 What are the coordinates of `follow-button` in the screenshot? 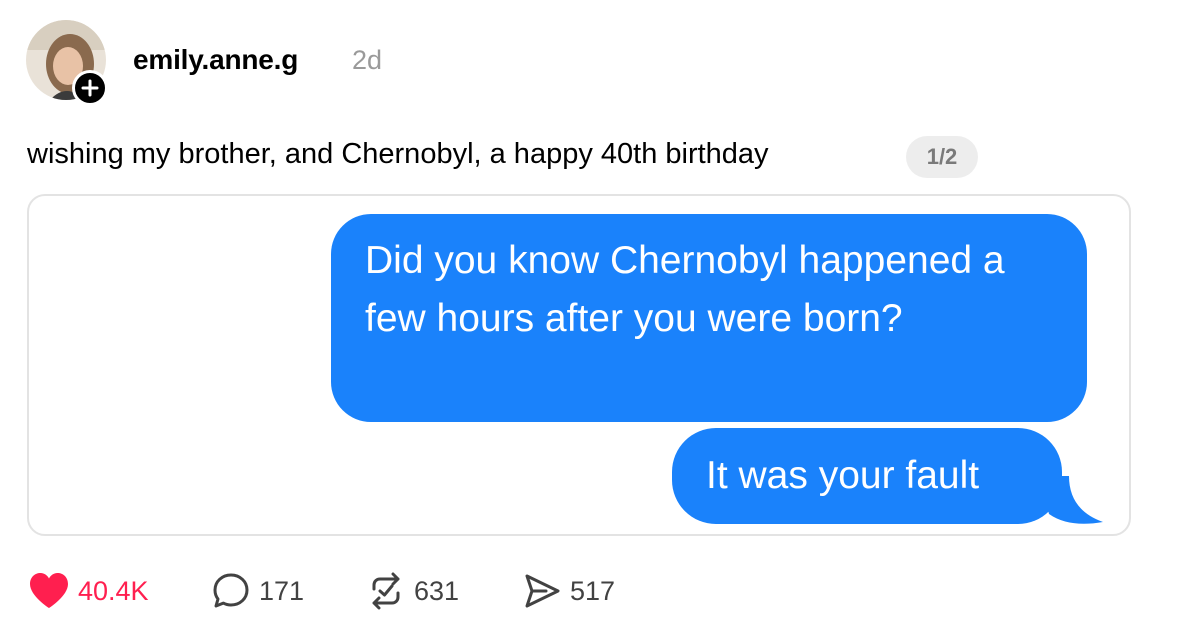 It's located at (90, 88).